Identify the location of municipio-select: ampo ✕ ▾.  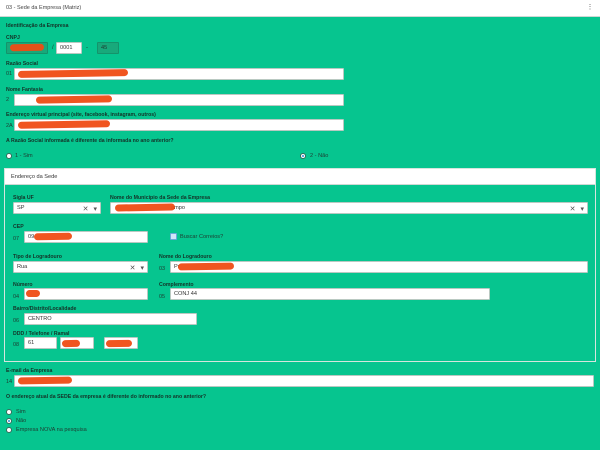
(349, 208).